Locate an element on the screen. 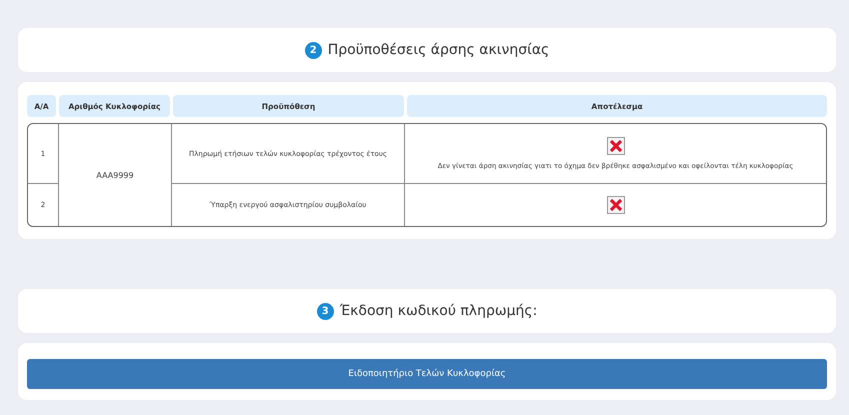  step-badge: 3 is located at coordinates (325, 311).